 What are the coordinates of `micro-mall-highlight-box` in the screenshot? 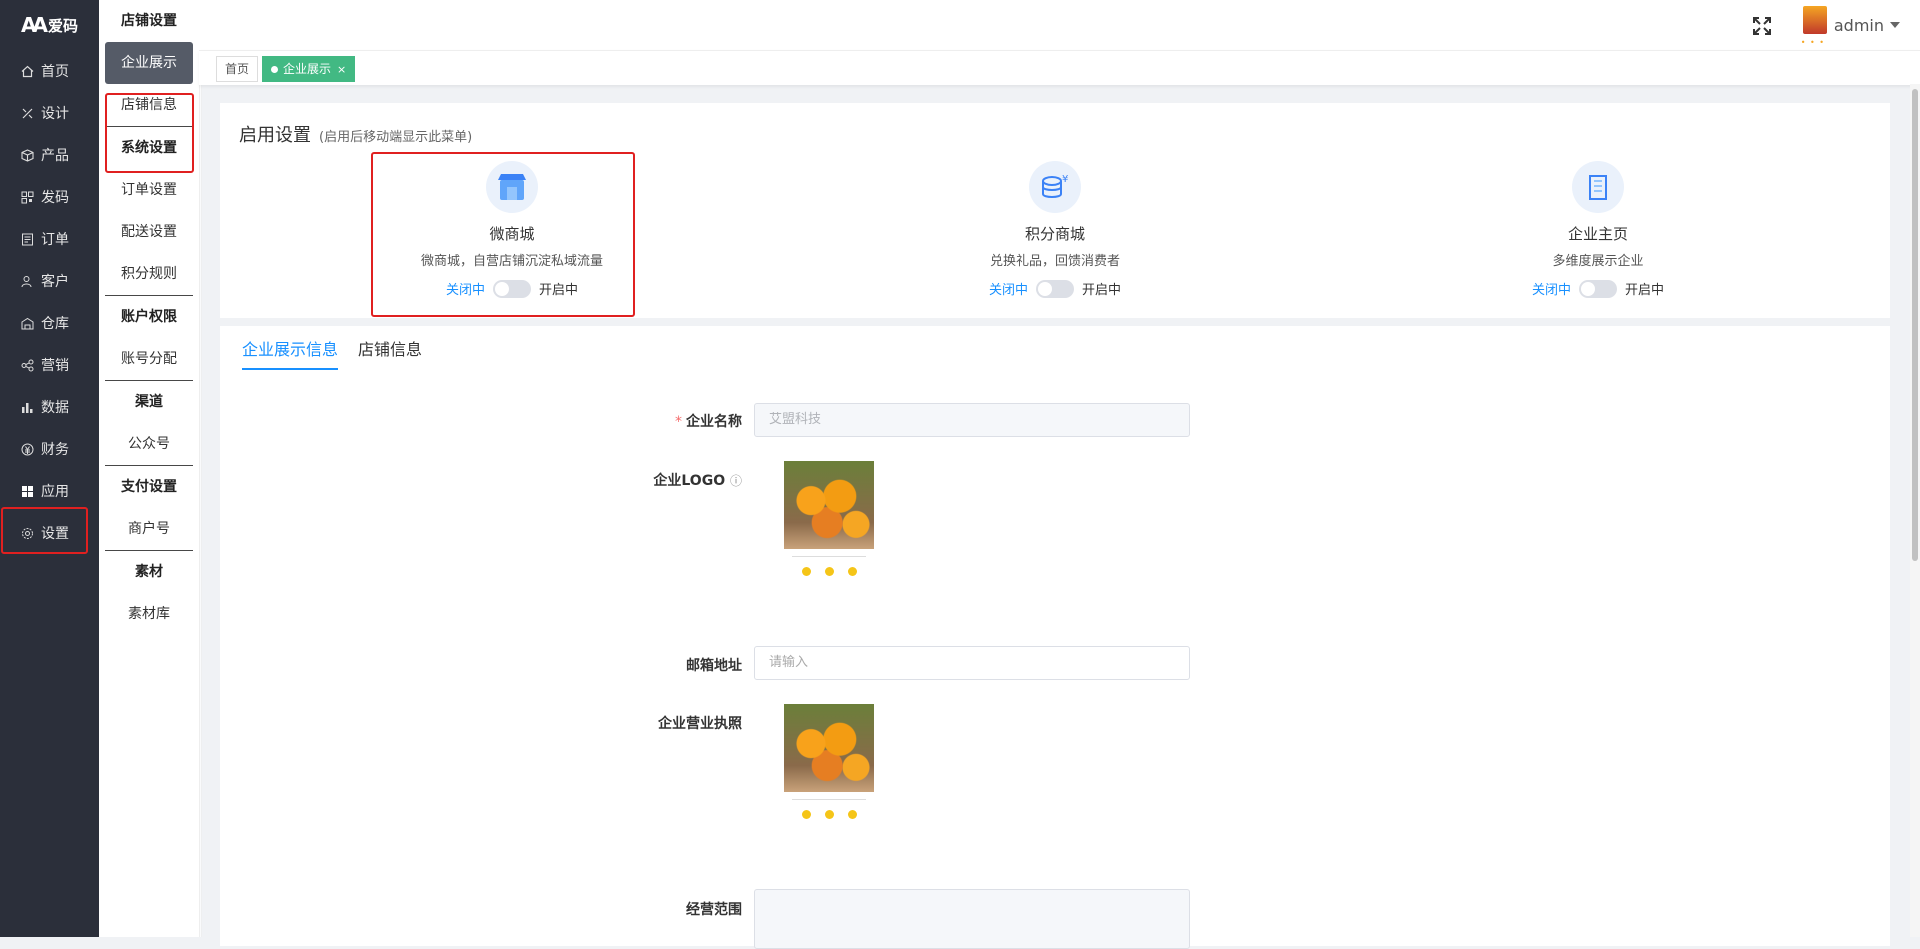 It's located at (503, 234).